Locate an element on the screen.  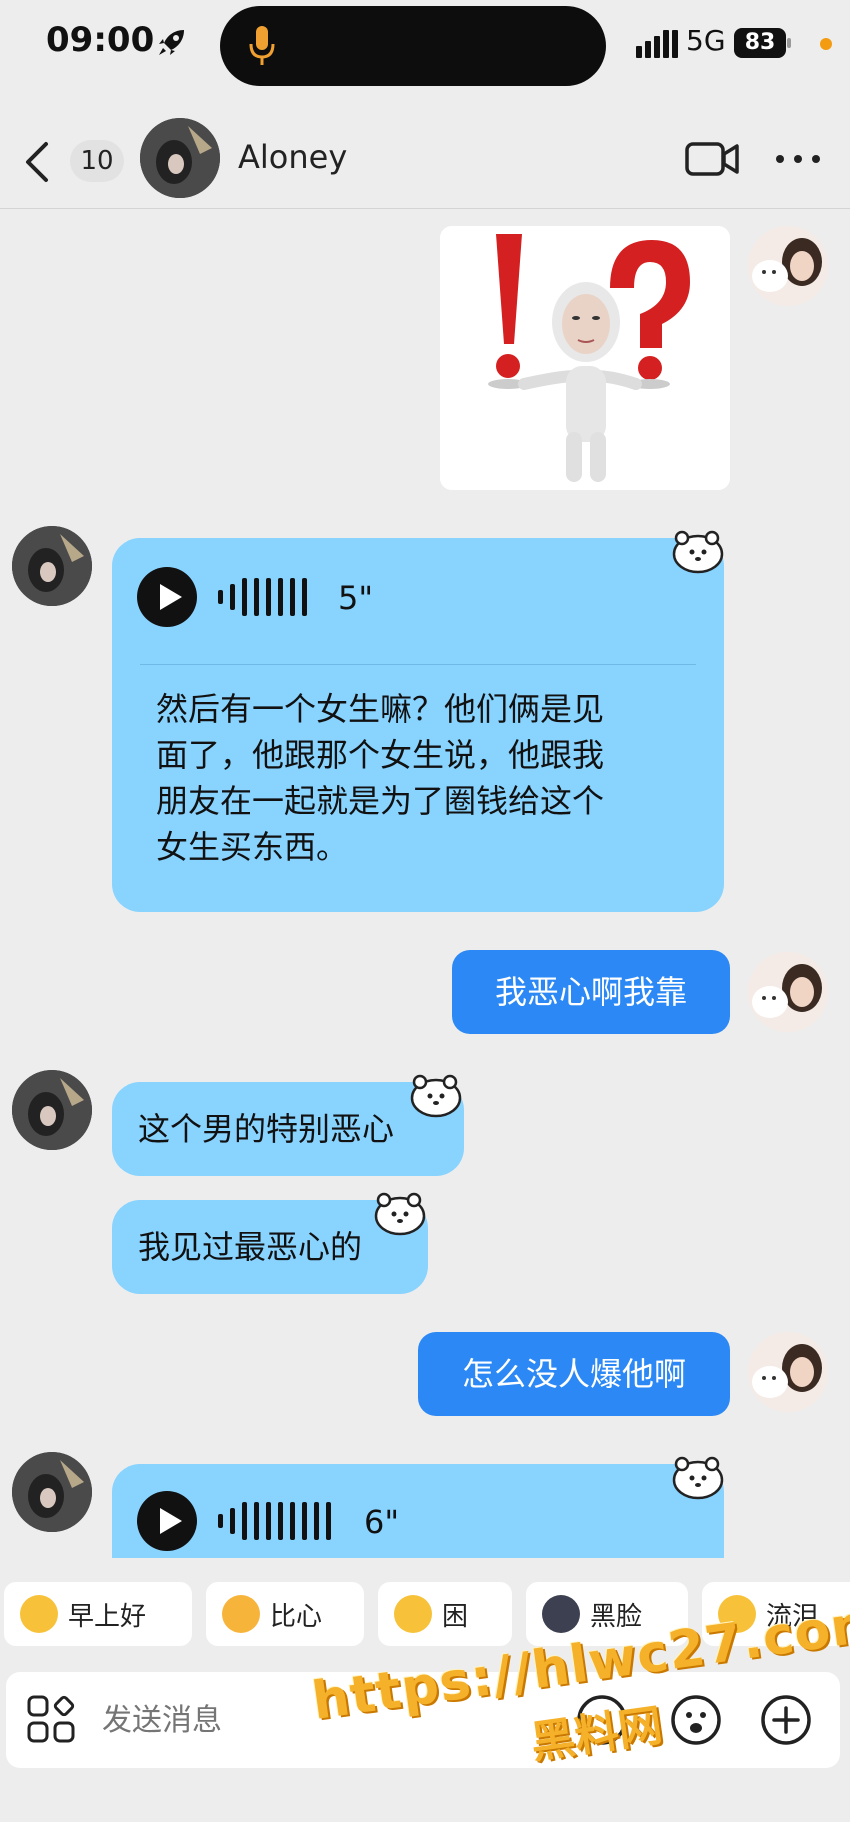
voice-message: 6" is located at coordinates (418, 1512).